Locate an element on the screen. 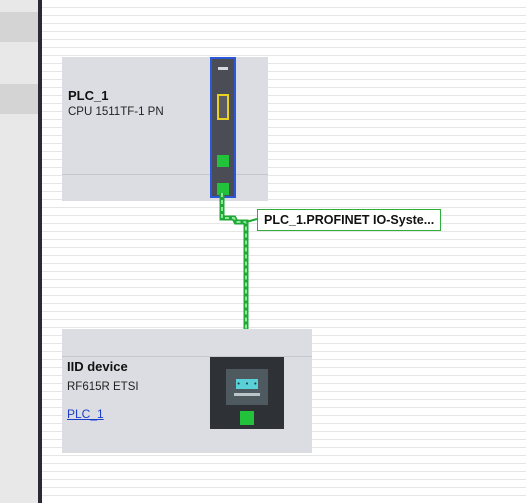 This screenshot has height=503, width=526. plc-device-type: CPU 1511TF-1 PN is located at coordinates (116, 112).